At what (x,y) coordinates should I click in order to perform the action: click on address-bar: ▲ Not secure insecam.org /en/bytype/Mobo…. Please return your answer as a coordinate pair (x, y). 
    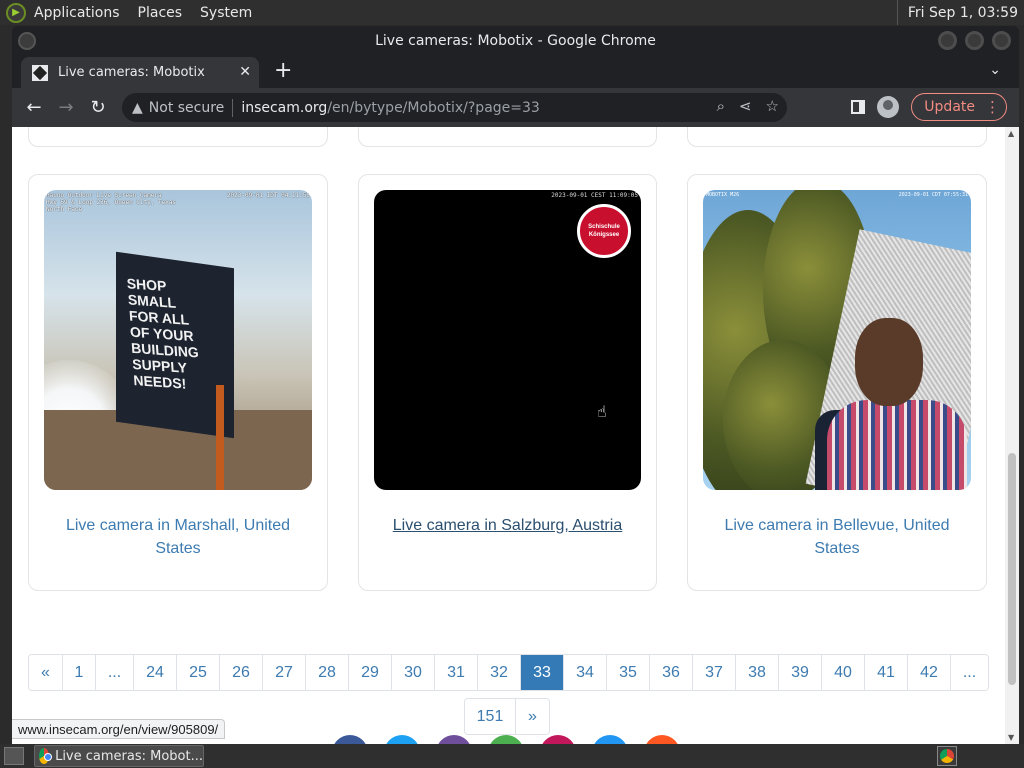
    Looking at the image, I should click on (454, 107).